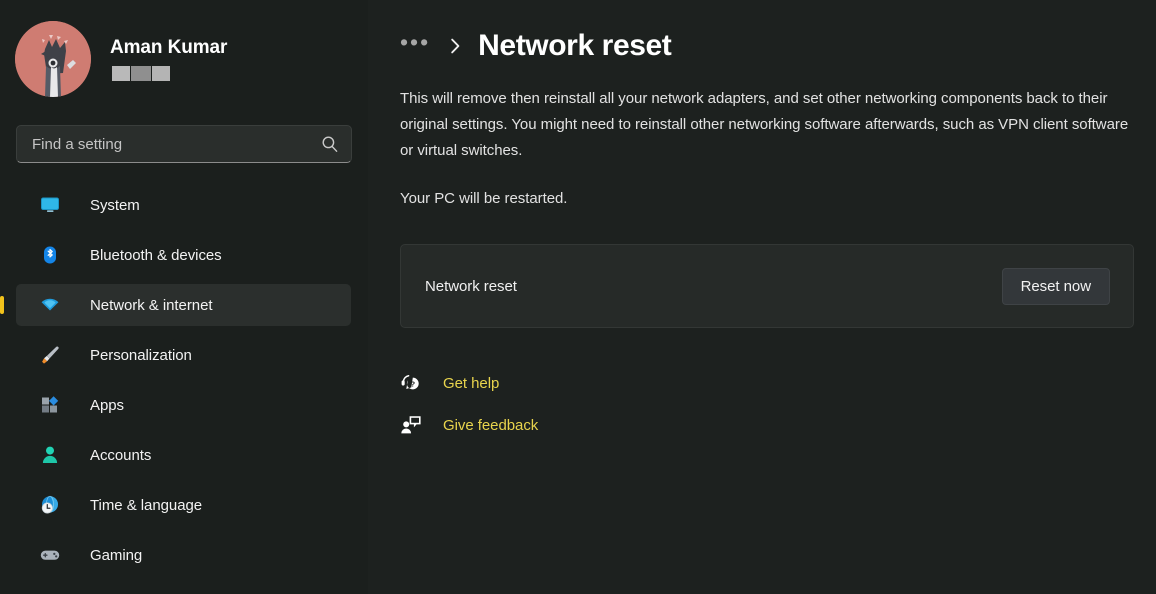  Describe the element at coordinates (121, 455) in the screenshot. I see `sidebar-item-label: Accounts` at that location.